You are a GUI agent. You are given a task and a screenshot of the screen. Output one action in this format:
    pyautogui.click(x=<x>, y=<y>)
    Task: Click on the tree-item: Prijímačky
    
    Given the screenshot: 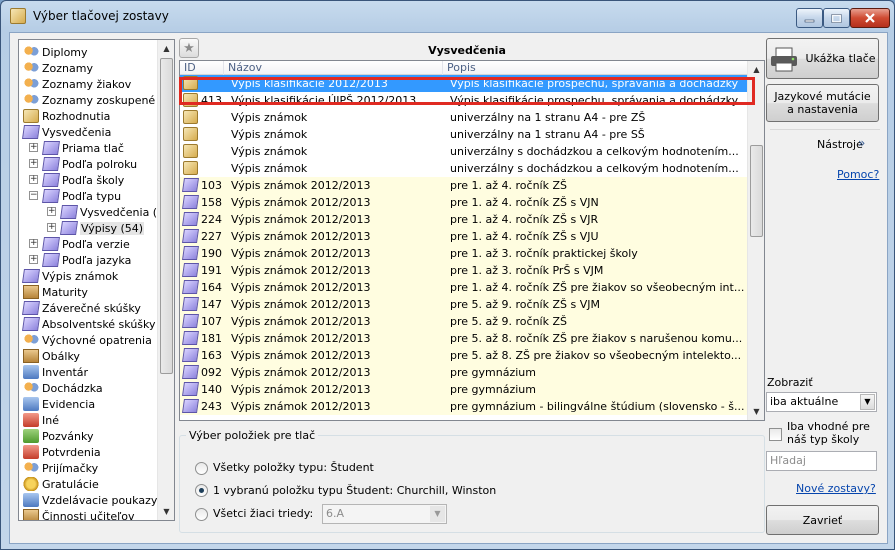 What is the action you would take?
    pyautogui.click(x=60, y=468)
    